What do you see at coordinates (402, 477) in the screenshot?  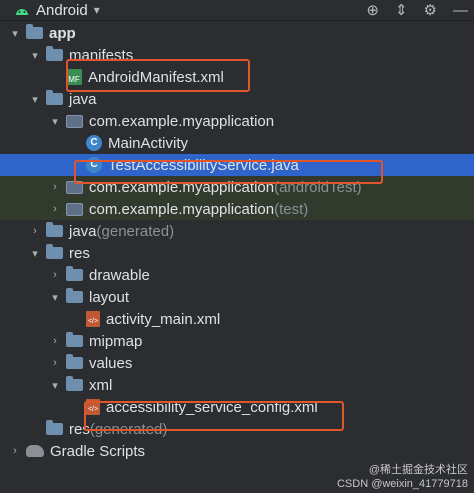 I see `watermark: @稀土掘金技术社区 CSDN @weixin_41779718` at bounding box center [402, 477].